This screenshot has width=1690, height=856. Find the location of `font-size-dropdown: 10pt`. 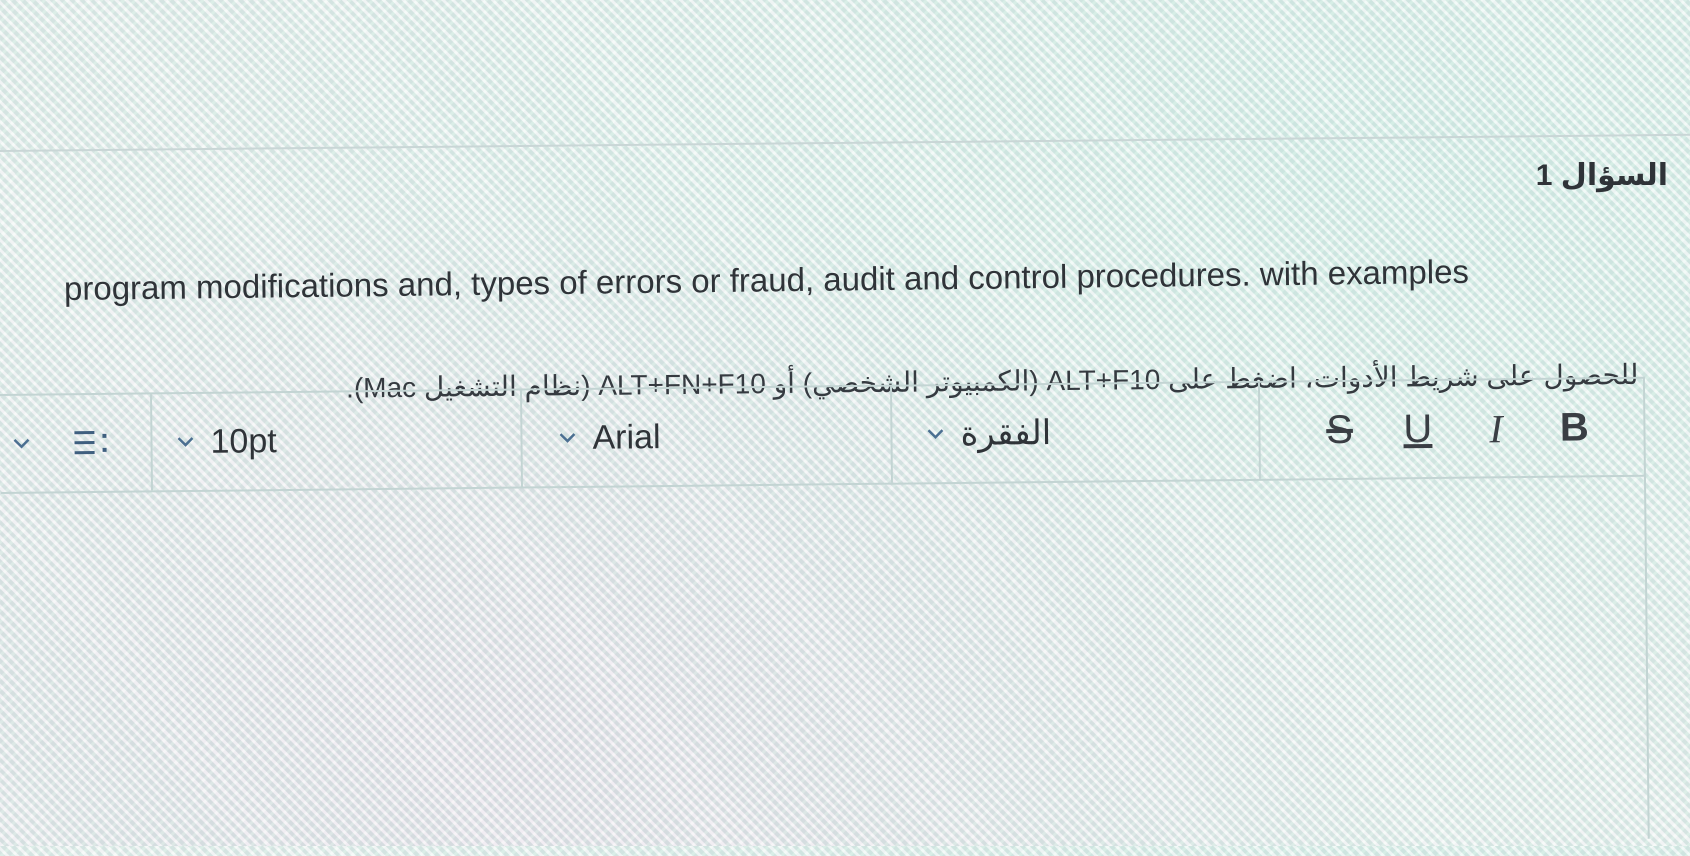

font-size-dropdown: 10pt is located at coordinates (337, 440).